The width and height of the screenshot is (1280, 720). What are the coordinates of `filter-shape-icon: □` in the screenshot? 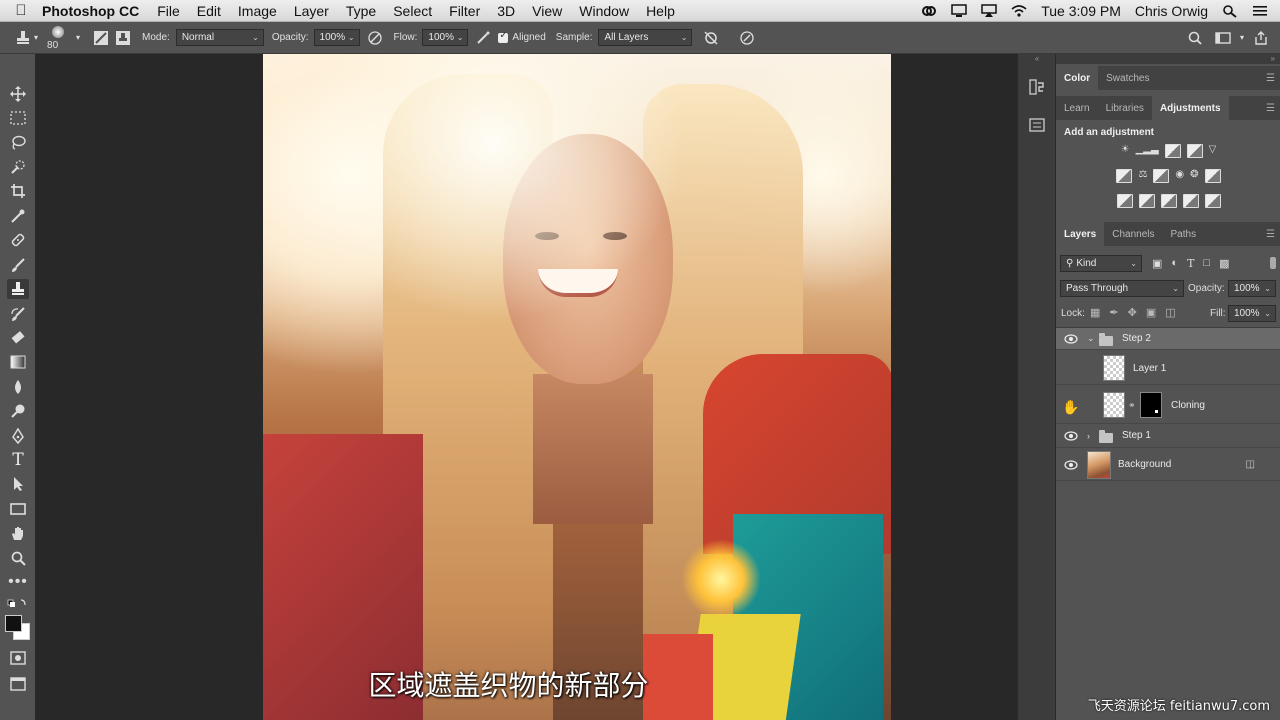 It's located at (1206, 263).